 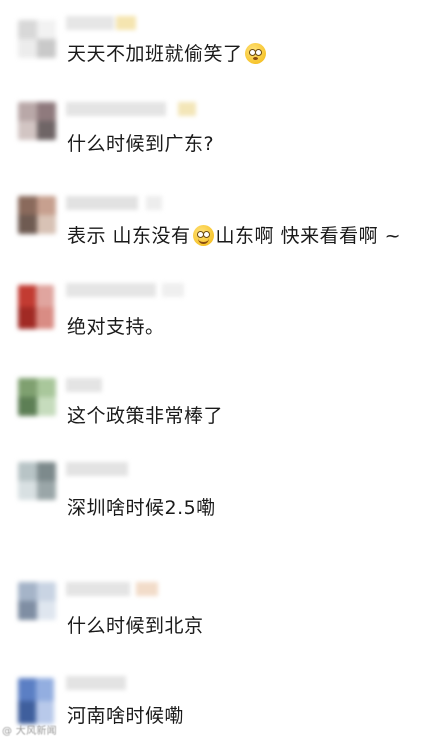 I want to click on watermark: @ 大风新闻, so click(x=29, y=731).